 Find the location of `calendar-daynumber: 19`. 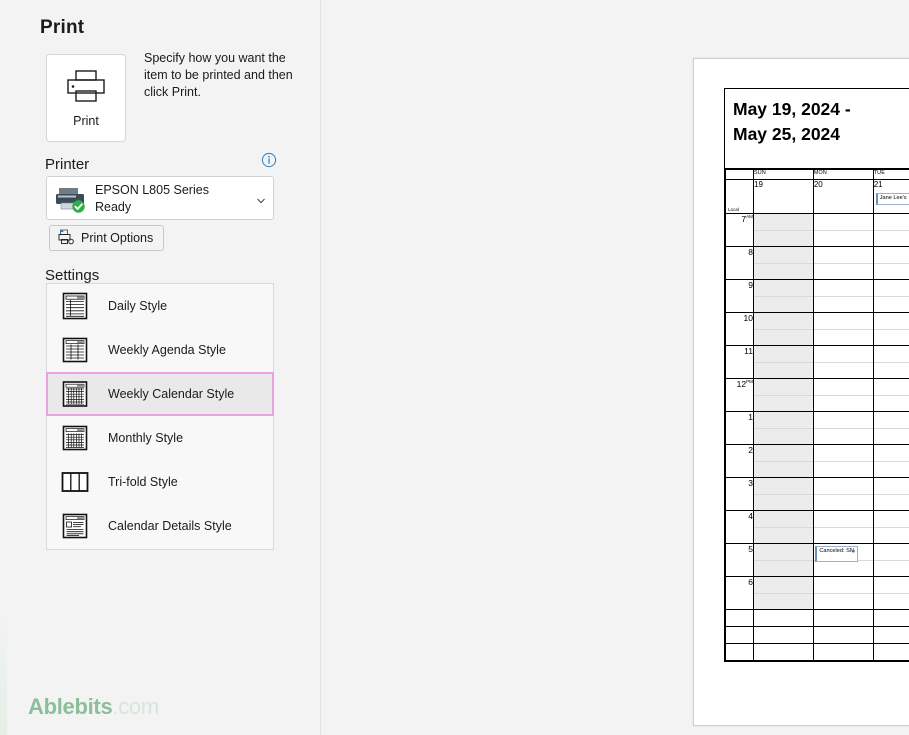

calendar-daynumber: 19 is located at coordinates (758, 184).